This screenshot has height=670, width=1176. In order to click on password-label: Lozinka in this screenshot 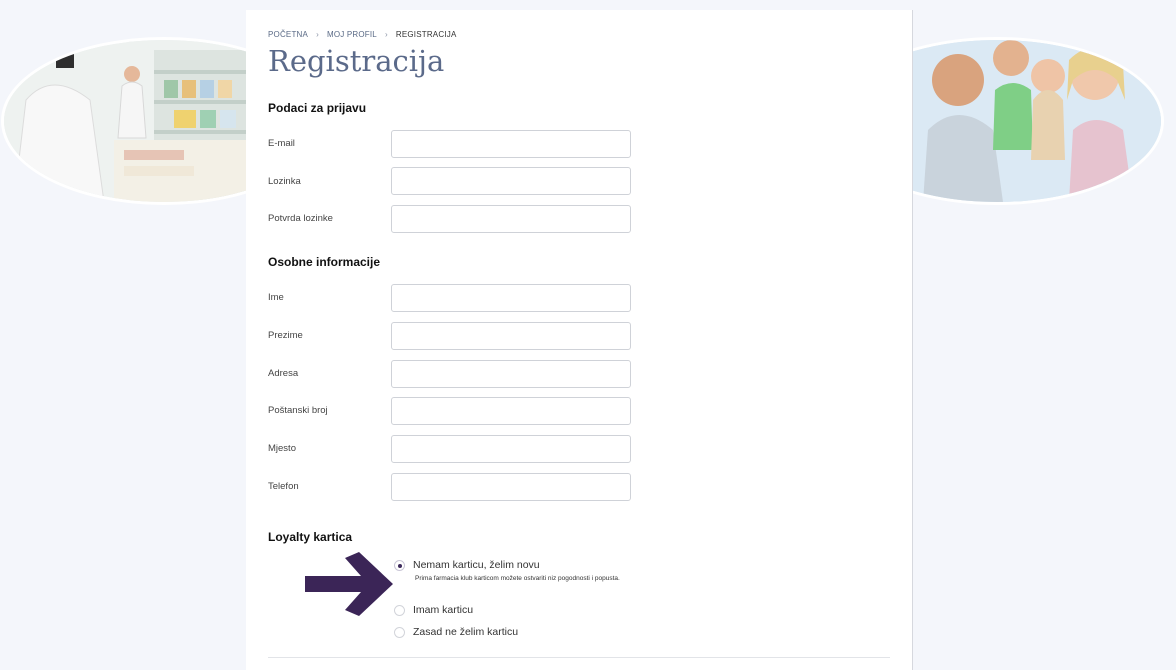, I will do `click(284, 181)`.